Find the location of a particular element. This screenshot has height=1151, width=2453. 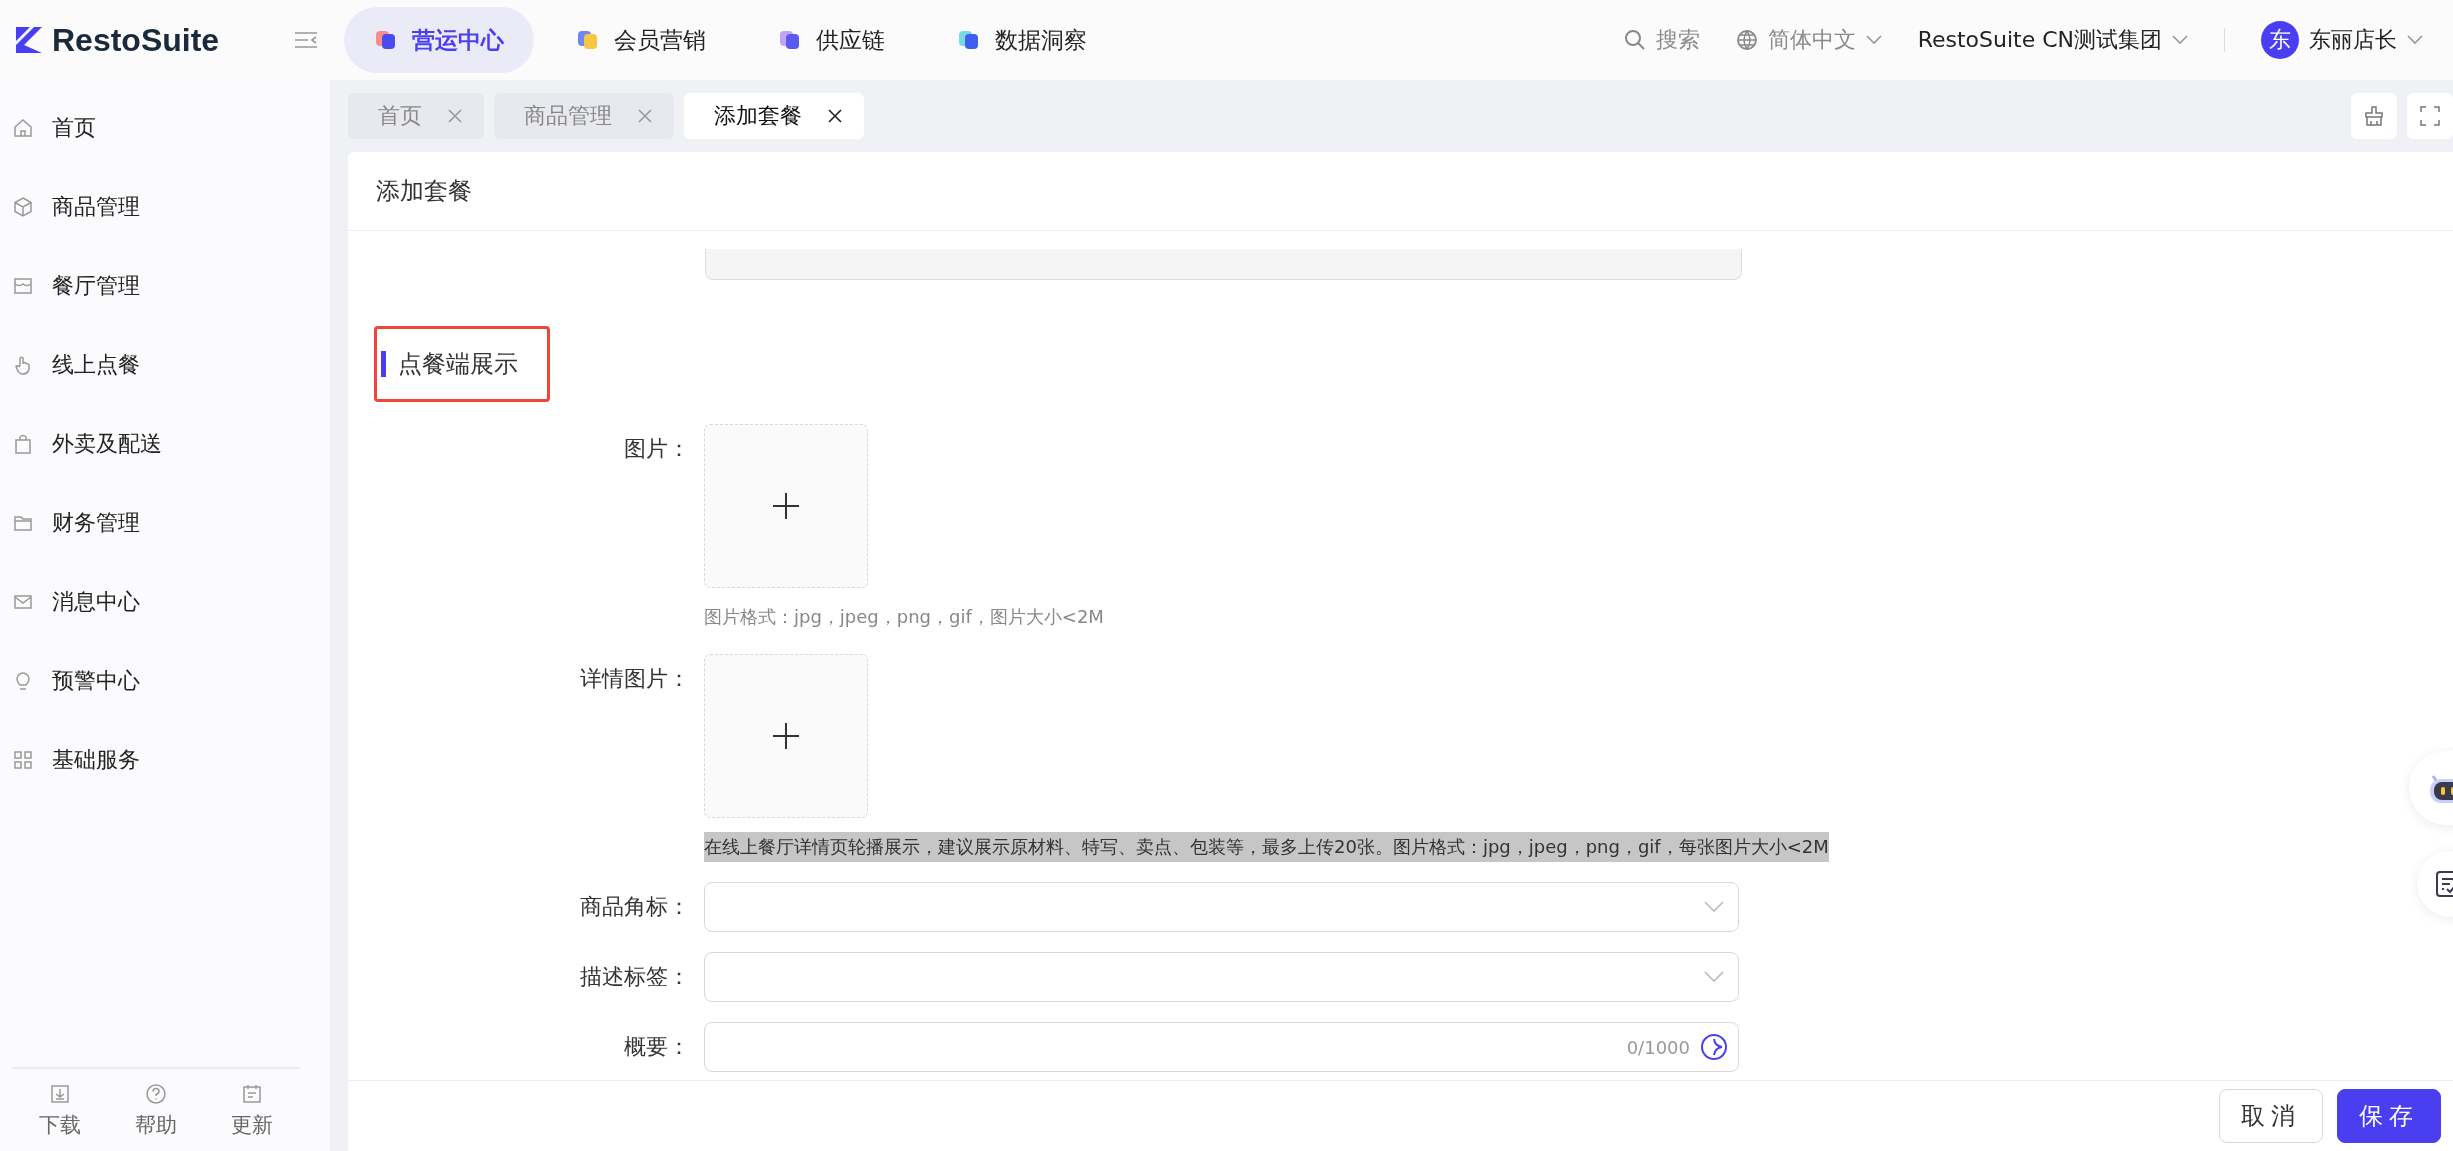

sidebar-item: 财务管理 is located at coordinates (165, 522).